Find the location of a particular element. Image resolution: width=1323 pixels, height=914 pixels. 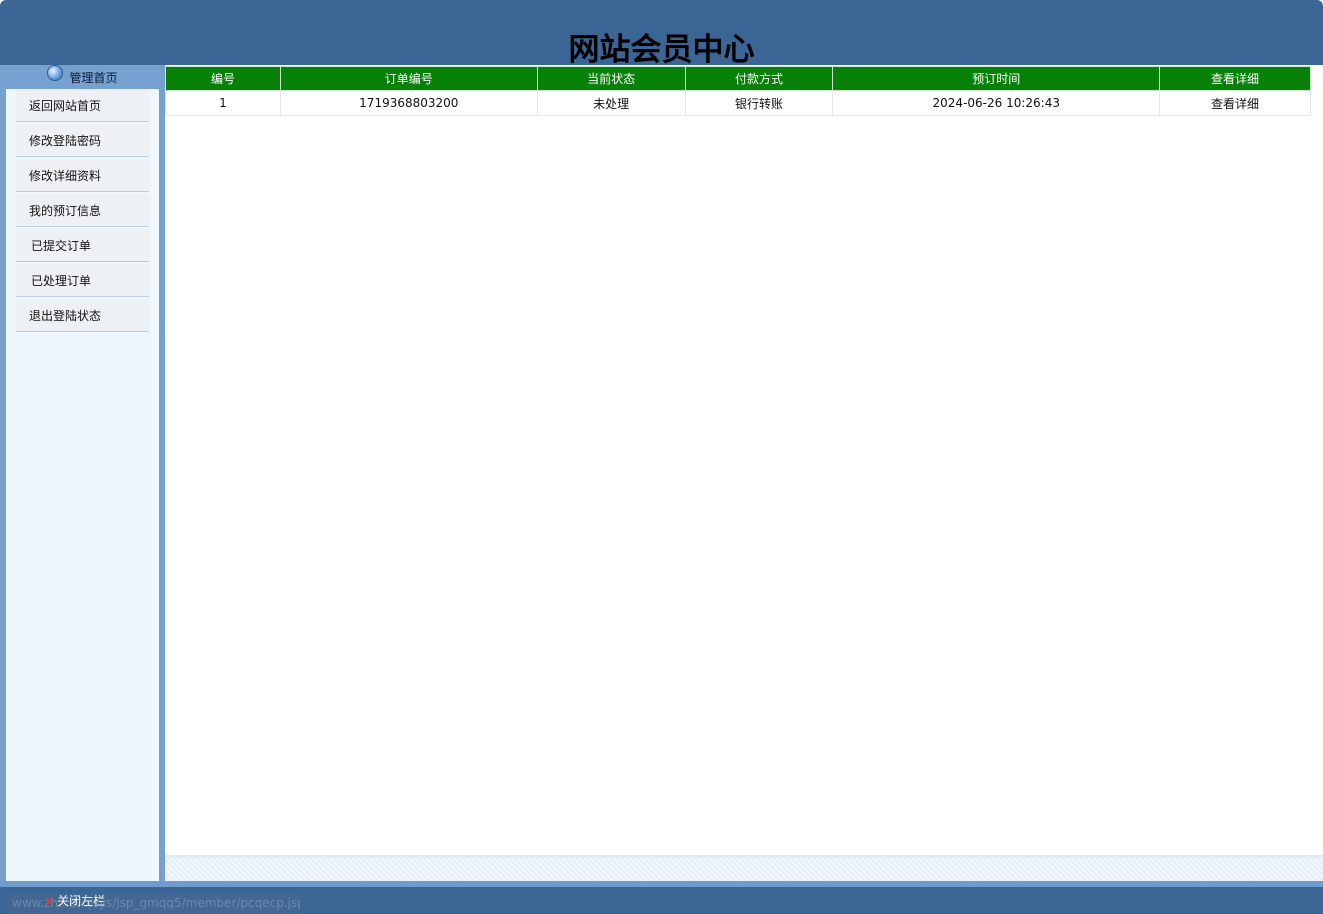

sidebar-item-back-home: 返回网站首页 is located at coordinates (82, 105).